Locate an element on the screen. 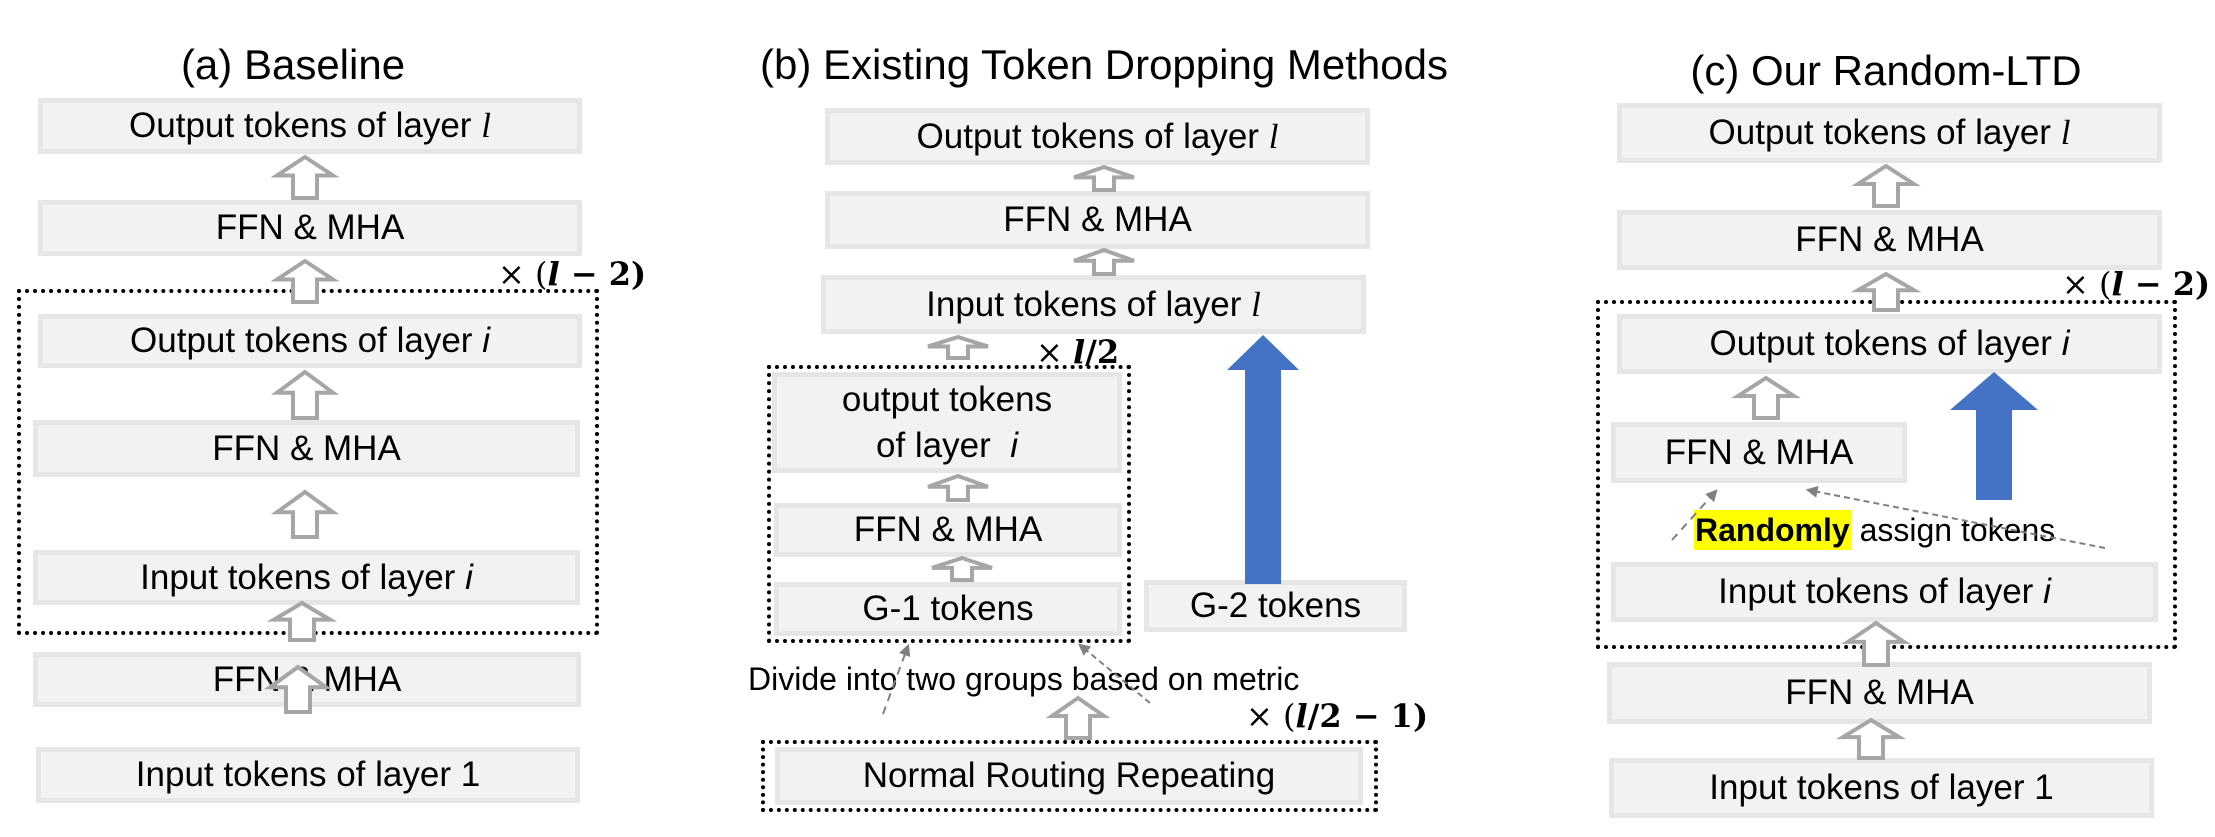 The height and width of the screenshot is (837, 2215). a-output-layer-i-box: Output tokens of layer i is located at coordinates (310, 341).